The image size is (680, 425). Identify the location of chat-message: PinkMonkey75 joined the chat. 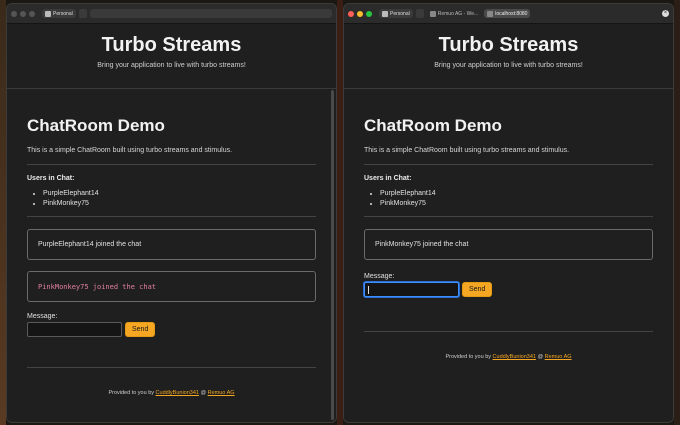
(508, 244).